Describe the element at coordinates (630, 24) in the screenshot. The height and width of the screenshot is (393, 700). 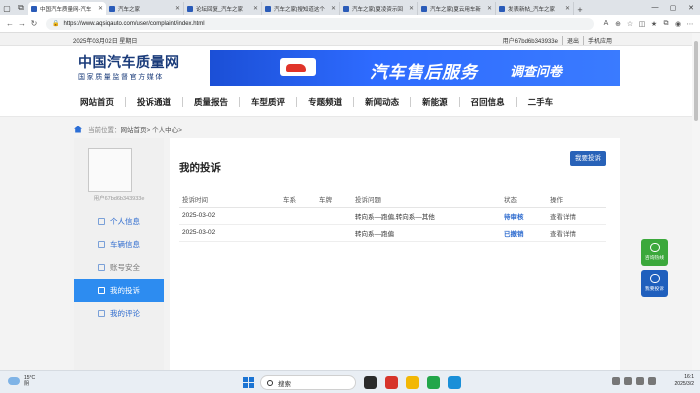
I see `favorite-star-icon: ☆` at that location.